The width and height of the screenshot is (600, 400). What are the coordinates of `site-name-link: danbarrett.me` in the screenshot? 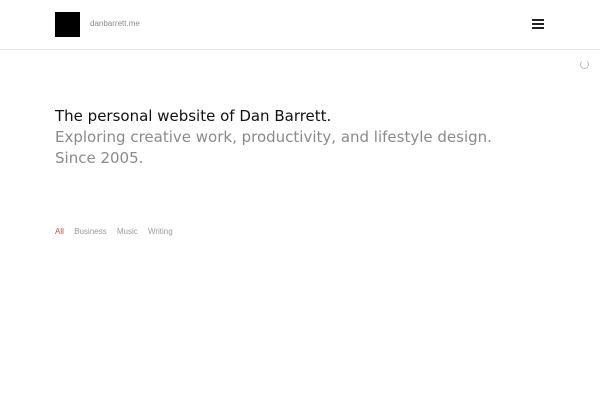 It's located at (115, 23).